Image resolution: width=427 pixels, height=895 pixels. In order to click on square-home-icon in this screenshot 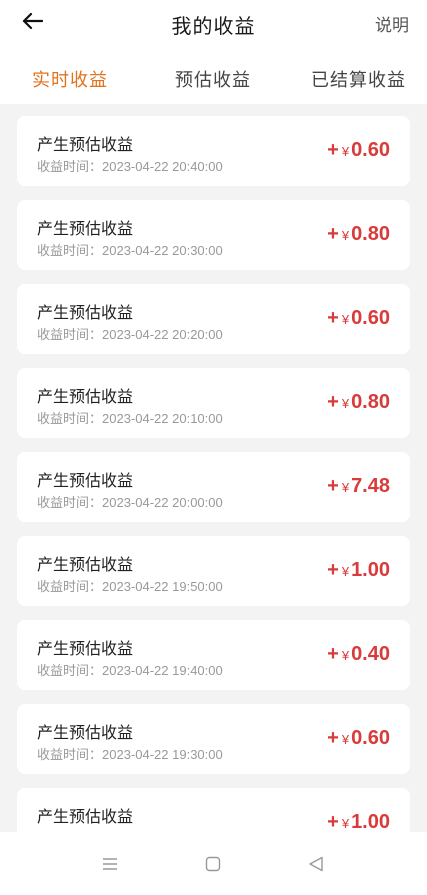, I will do `click(213, 864)`.